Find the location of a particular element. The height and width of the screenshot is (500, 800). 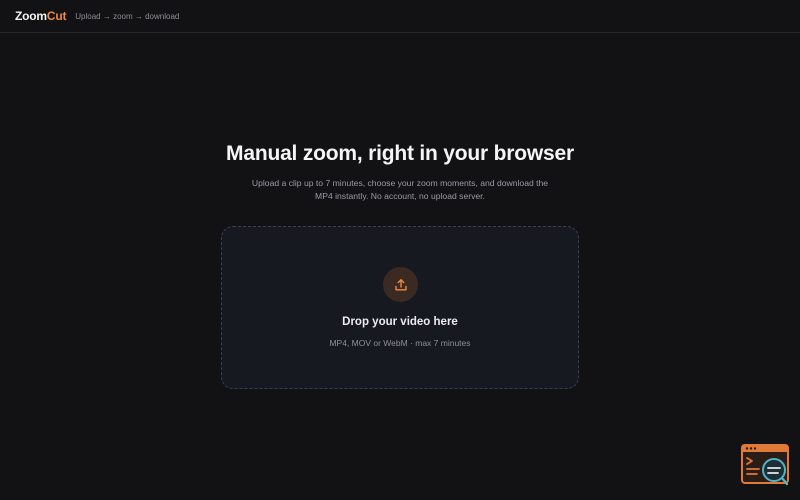

dropzone-title: Drop your video here is located at coordinates (400, 322).